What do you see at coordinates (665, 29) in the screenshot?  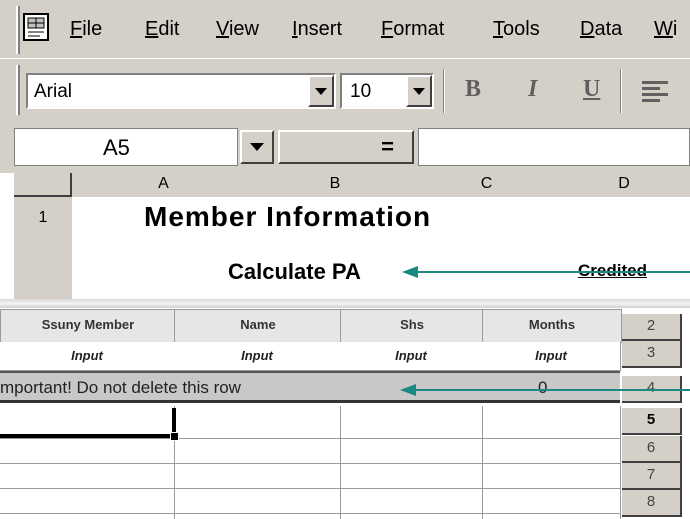 I see `menu-window: Wi` at bounding box center [665, 29].